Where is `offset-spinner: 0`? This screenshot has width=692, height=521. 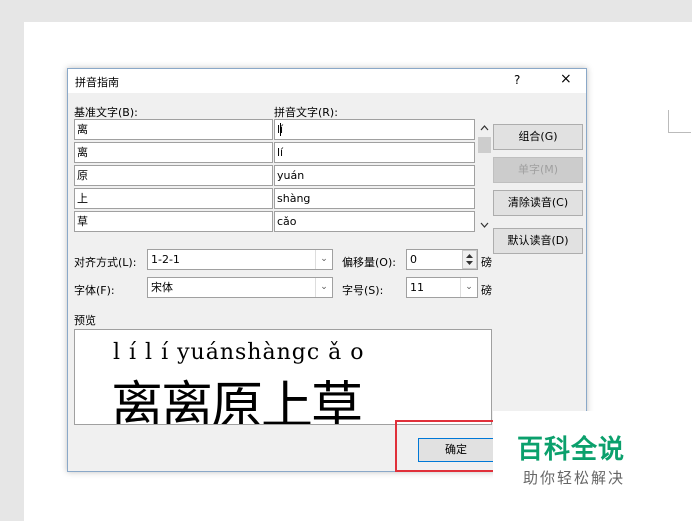
offset-spinner: 0 is located at coordinates (442, 259).